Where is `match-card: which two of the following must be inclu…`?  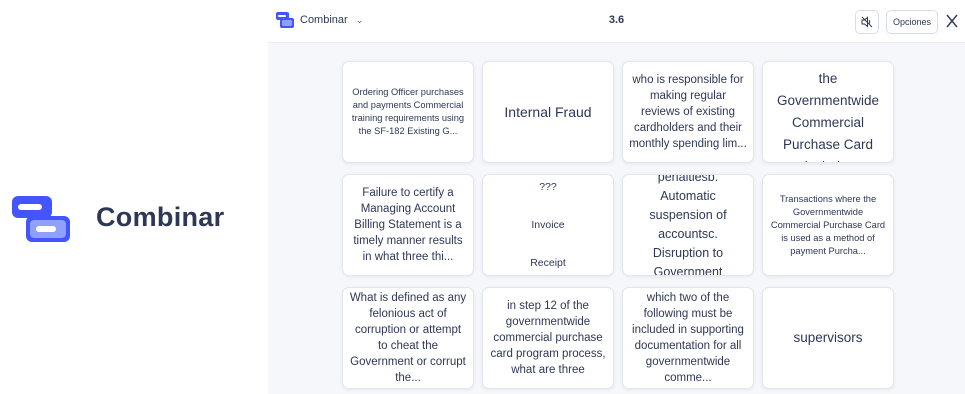 match-card: which two of the following must be inclu… is located at coordinates (688, 338).